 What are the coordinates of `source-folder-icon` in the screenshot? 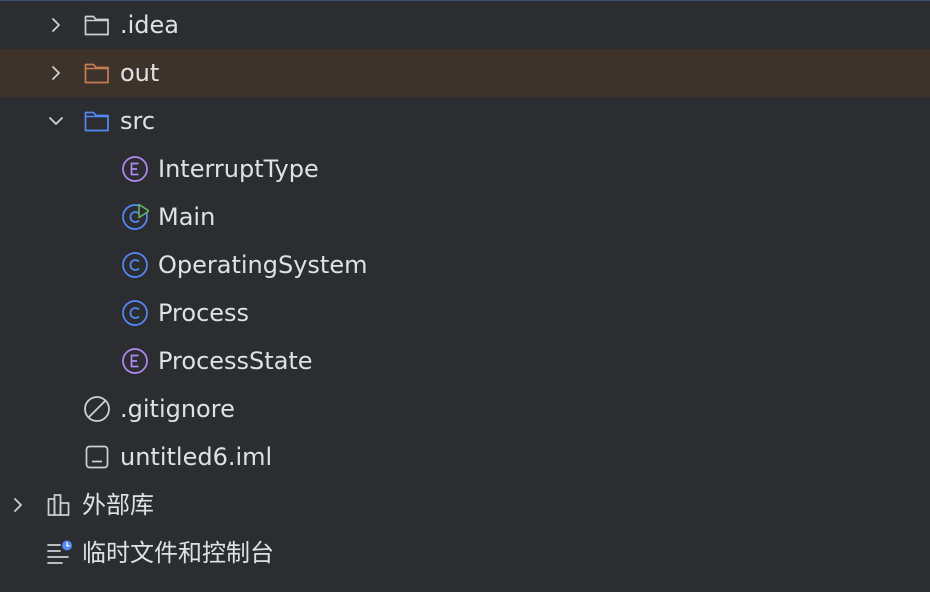 It's located at (97, 121).